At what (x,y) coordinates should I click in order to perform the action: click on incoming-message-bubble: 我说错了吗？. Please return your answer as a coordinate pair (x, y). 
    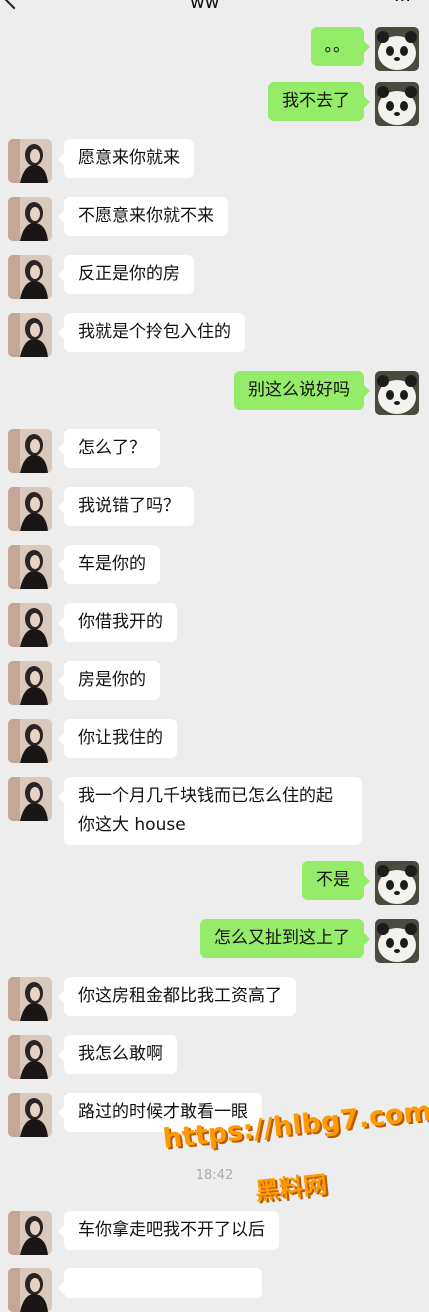
    Looking at the image, I should click on (126, 506).